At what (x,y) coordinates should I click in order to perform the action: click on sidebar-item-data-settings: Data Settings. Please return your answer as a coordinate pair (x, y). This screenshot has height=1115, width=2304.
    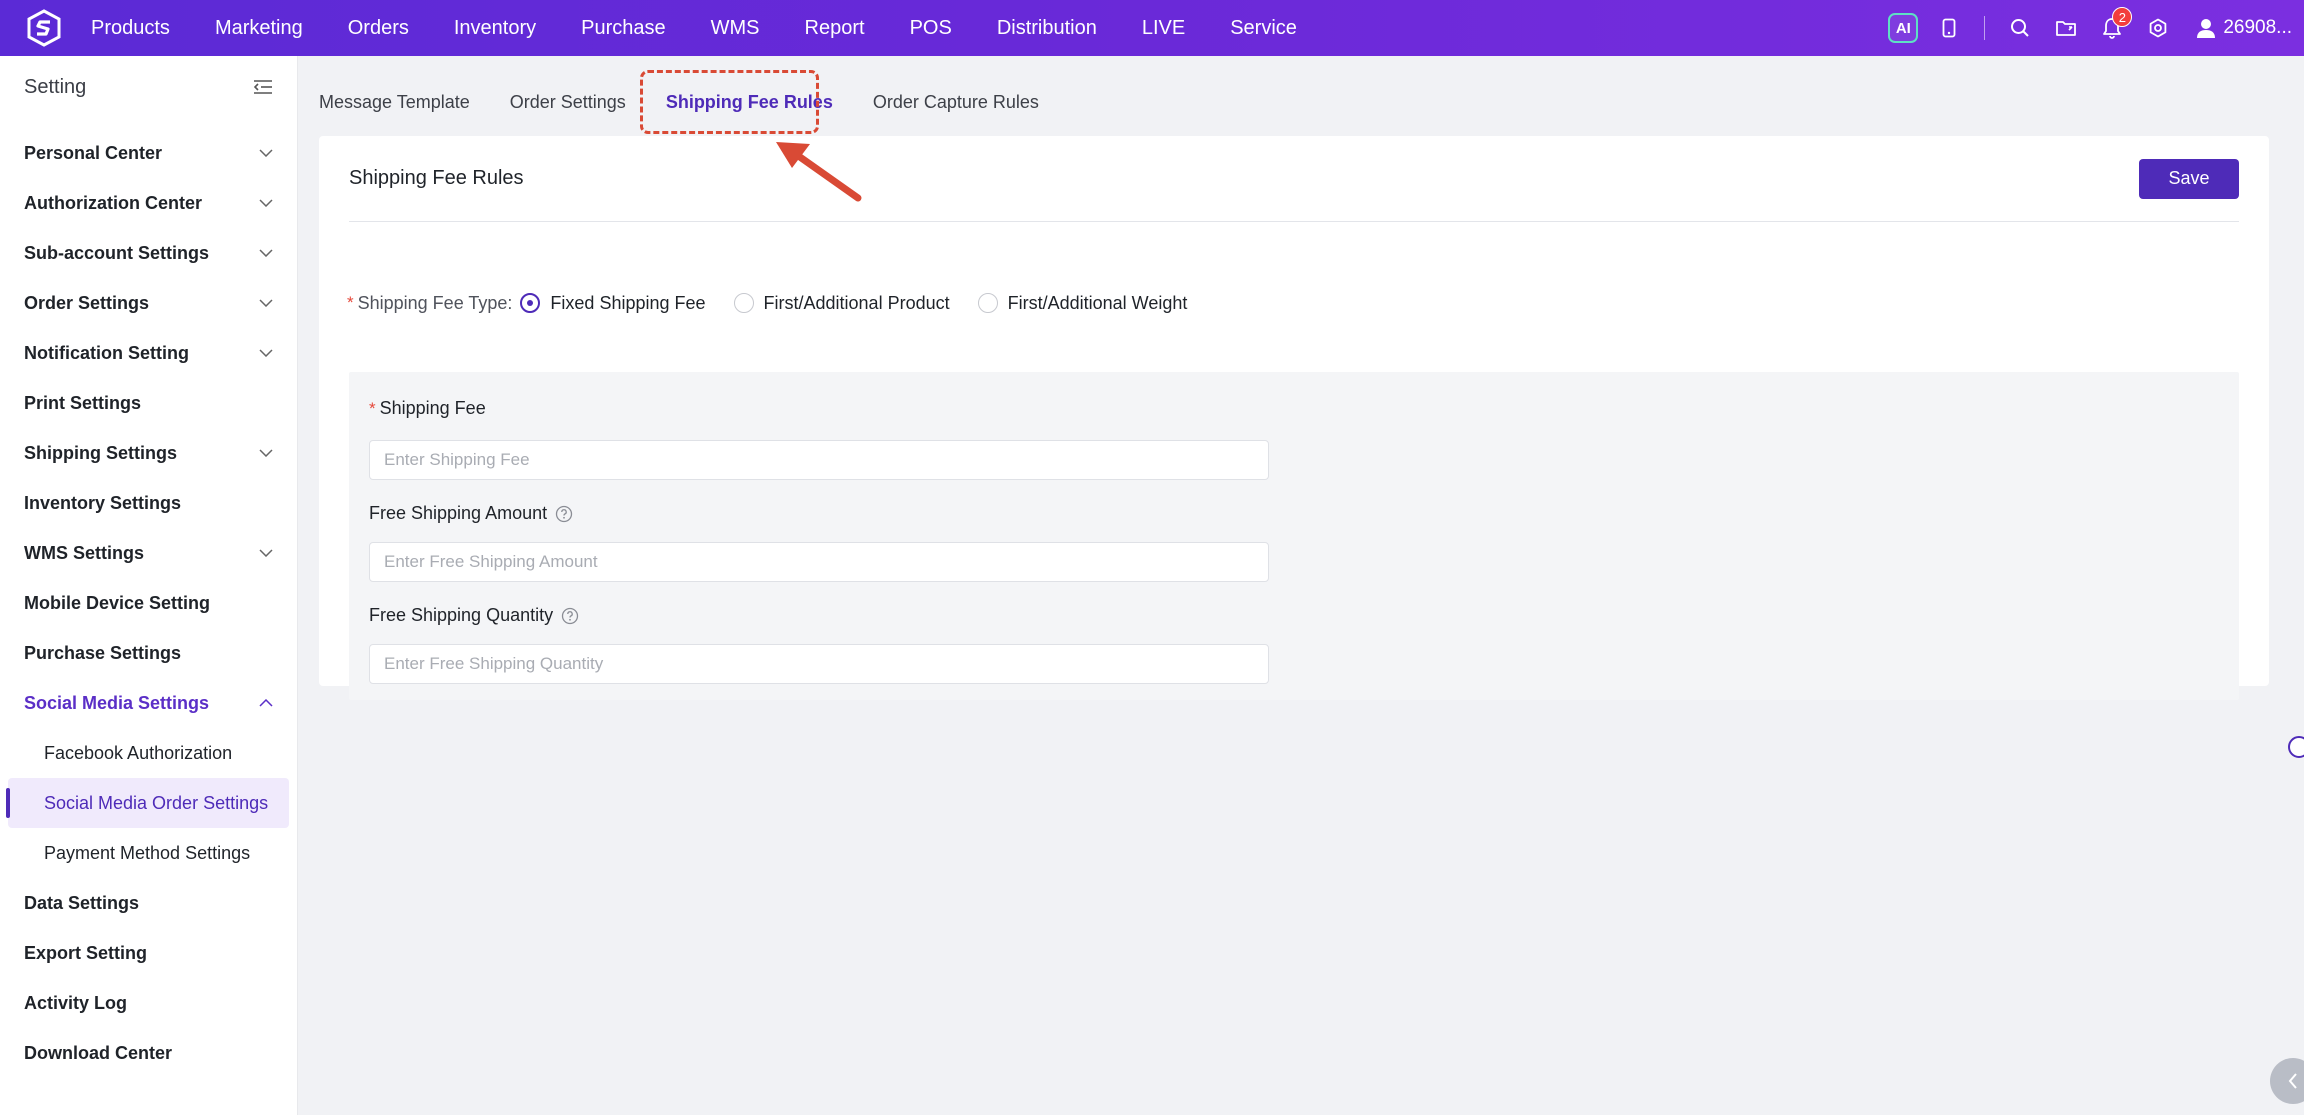
    Looking at the image, I should click on (148, 903).